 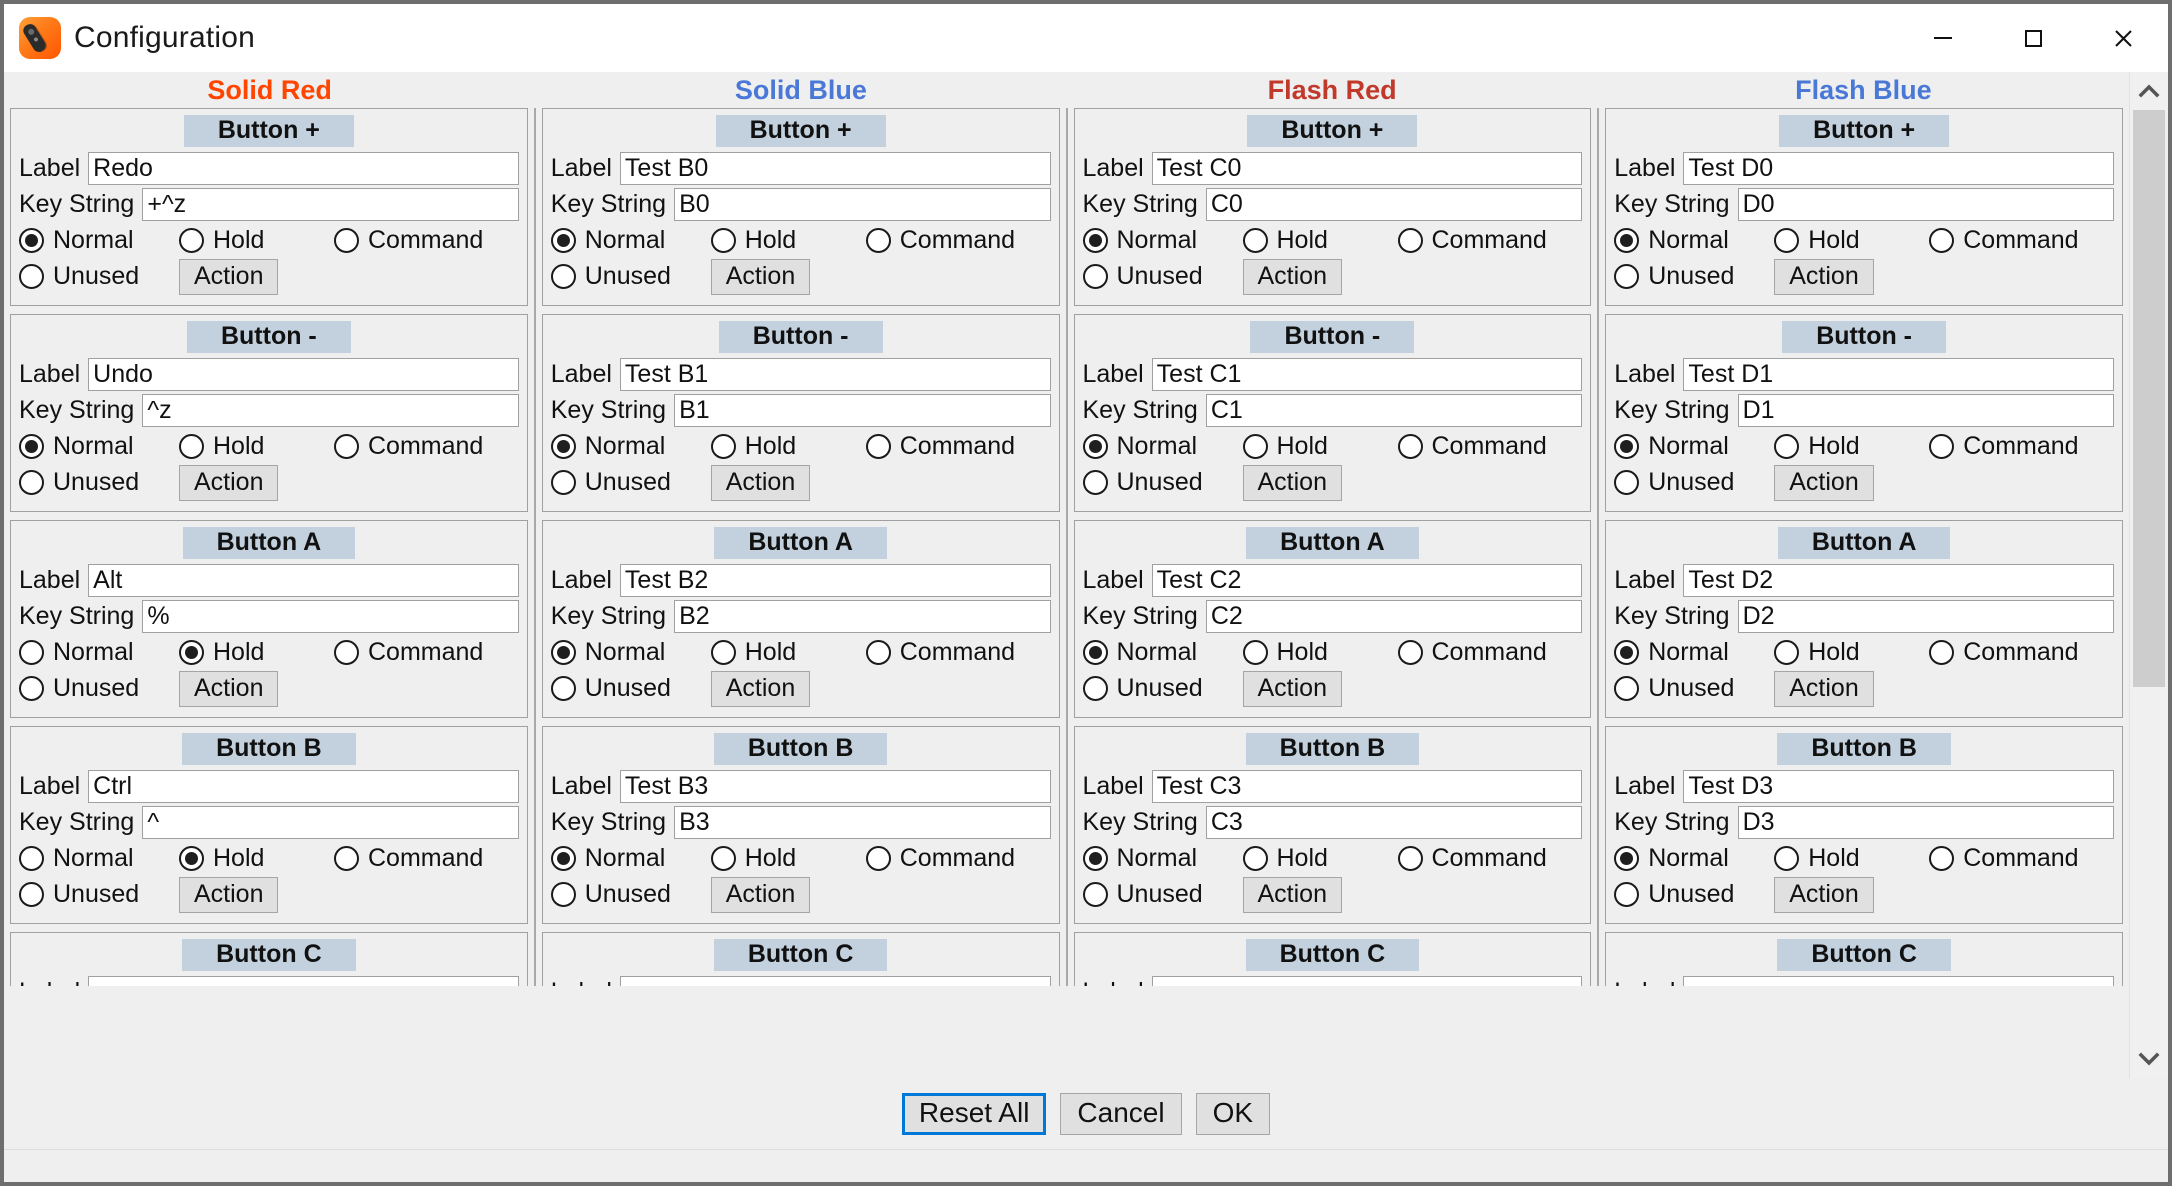 What do you see at coordinates (2033, 37) in the screenshot?
I see `maximize-icon` at bounding box center [2033, 37].